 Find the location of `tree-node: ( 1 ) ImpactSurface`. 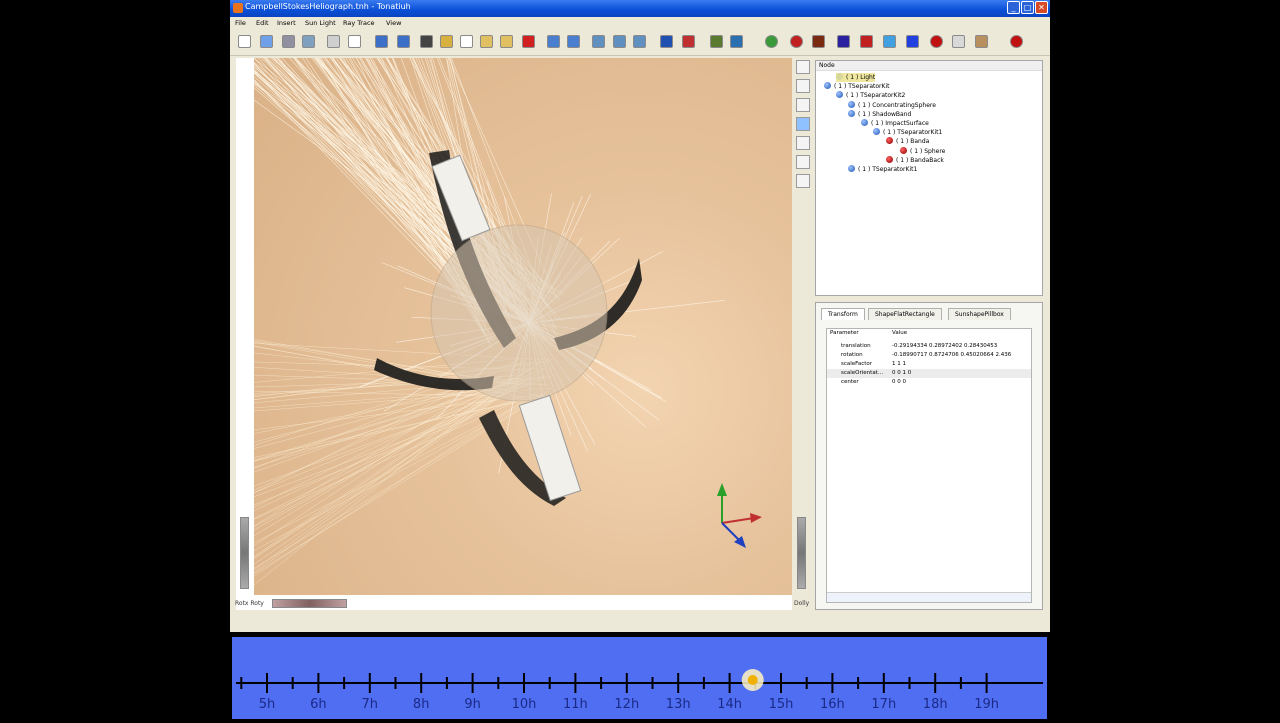

tree-node: ( 1 ) ImpactSurface is located at coordinates (895, 123).